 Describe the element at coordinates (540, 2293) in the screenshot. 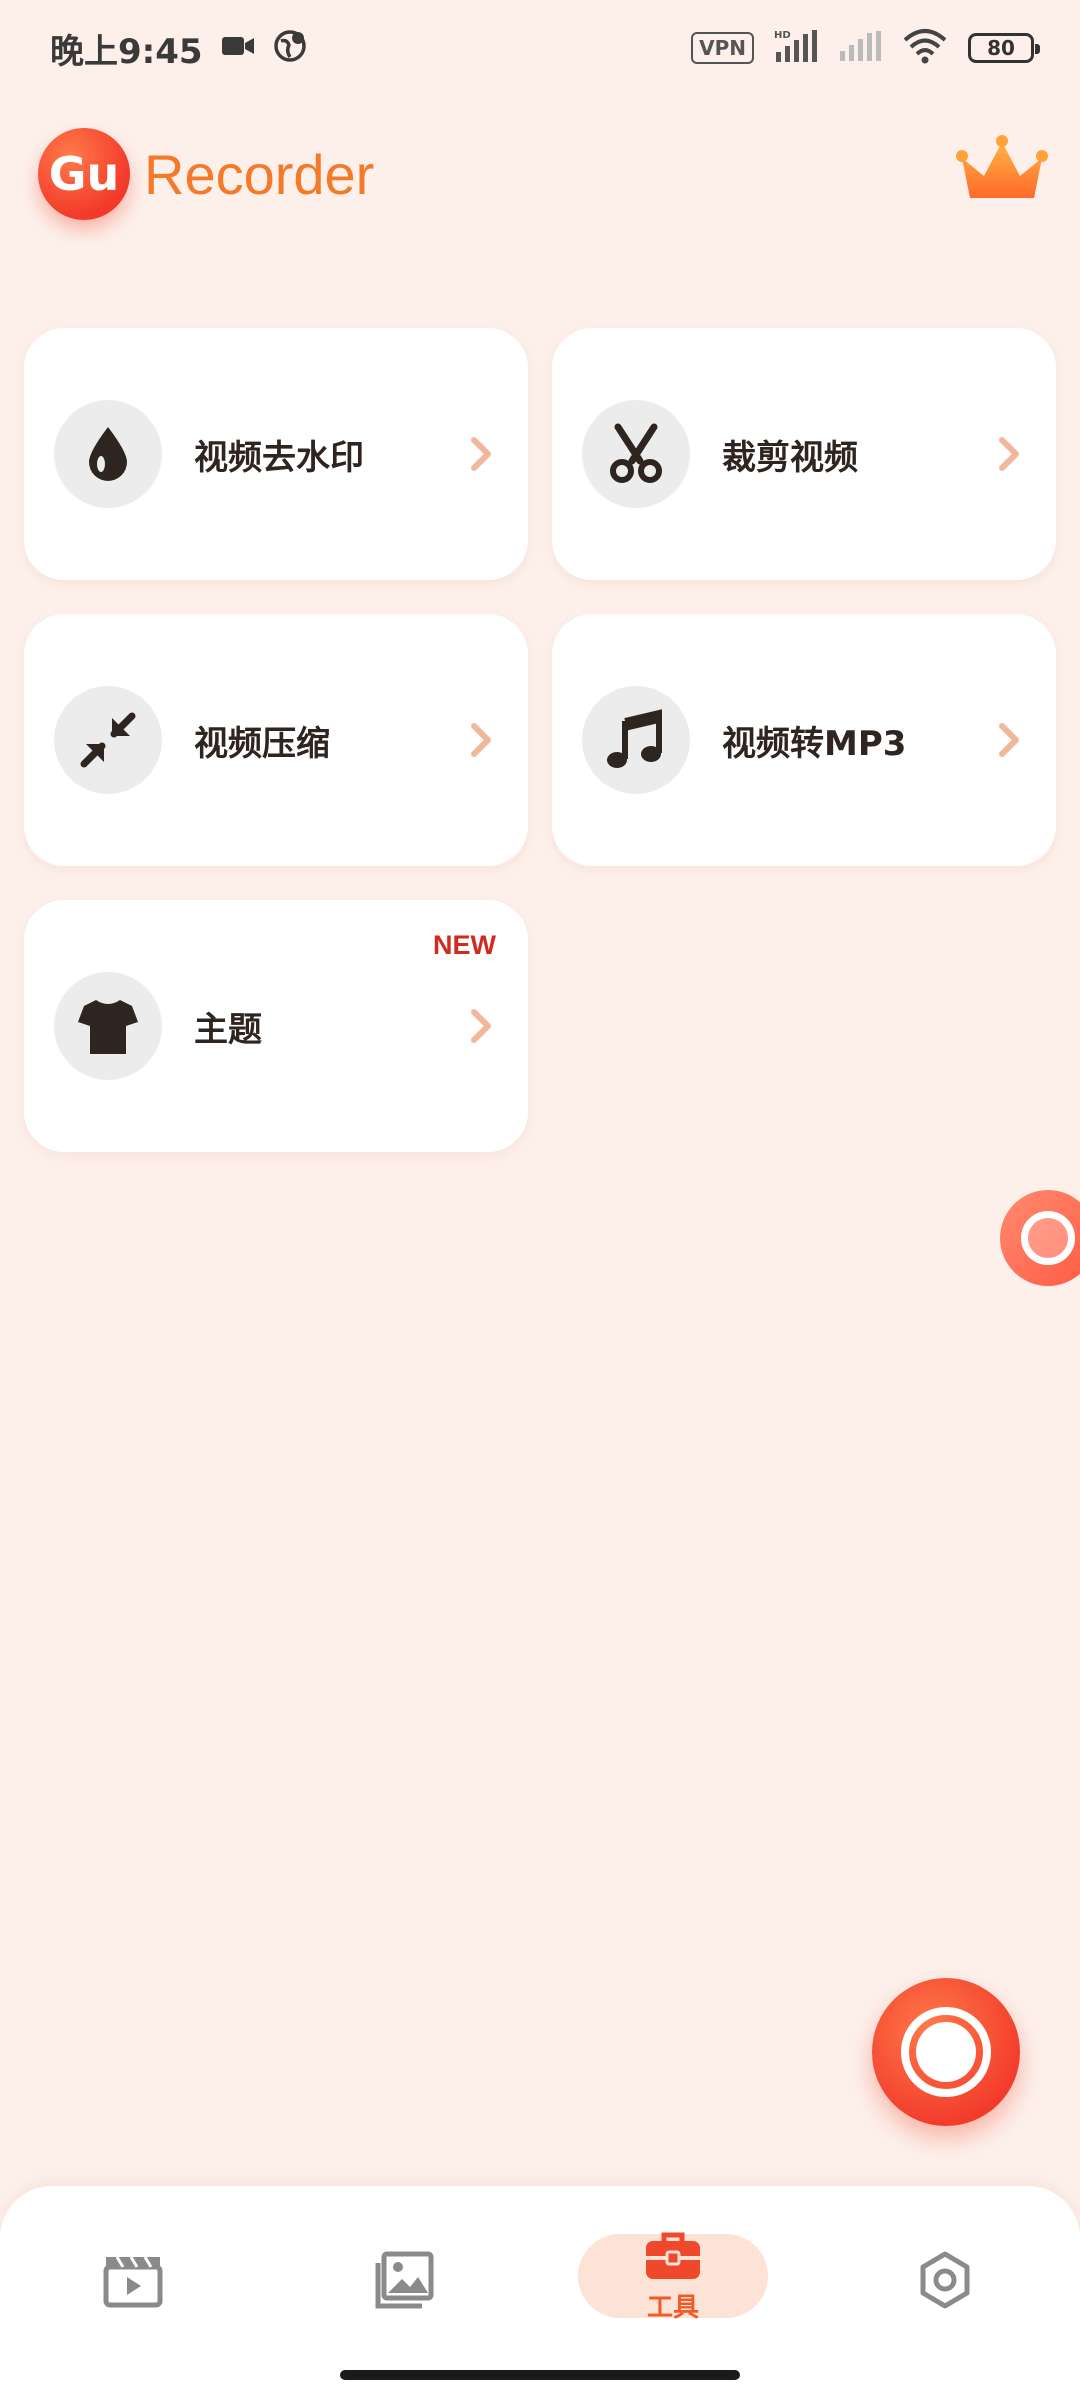

I see `bottom-navigation: 工具` at that location.